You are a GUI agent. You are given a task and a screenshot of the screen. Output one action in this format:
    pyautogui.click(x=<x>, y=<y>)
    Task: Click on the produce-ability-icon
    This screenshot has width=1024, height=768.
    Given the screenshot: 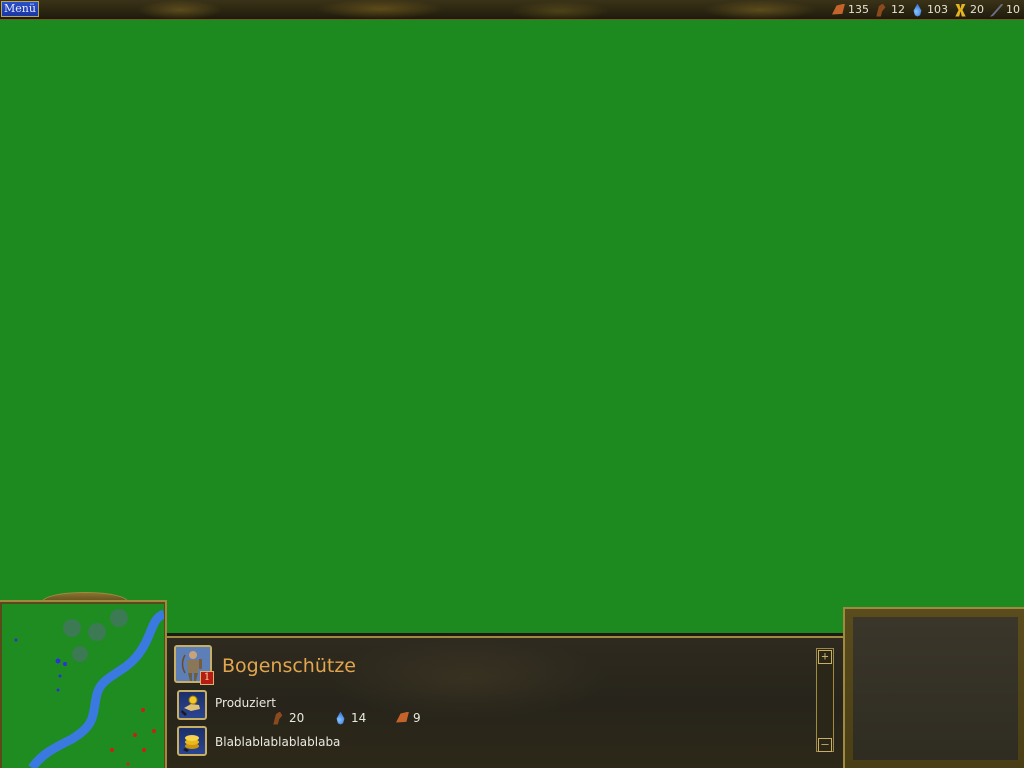 What is the action you would take?
    pyautogui.click(x=192, y=705)
    